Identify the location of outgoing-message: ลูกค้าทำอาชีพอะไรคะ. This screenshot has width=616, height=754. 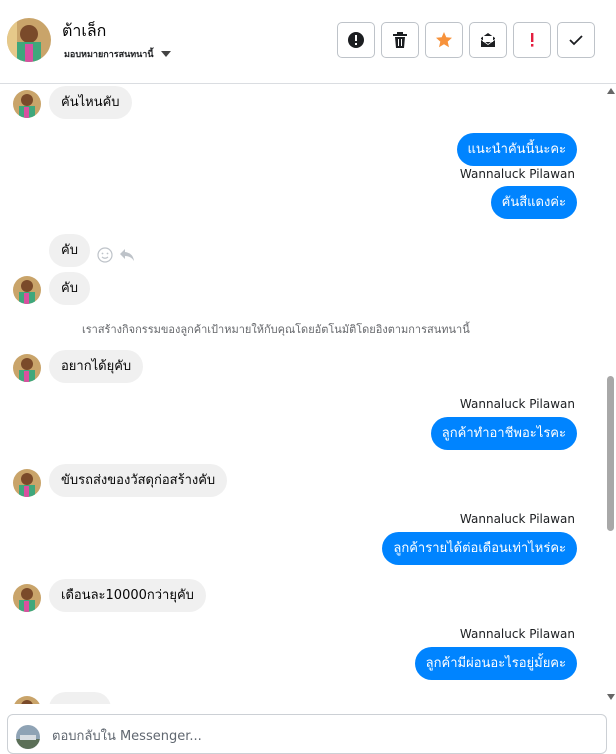
(503, 433).